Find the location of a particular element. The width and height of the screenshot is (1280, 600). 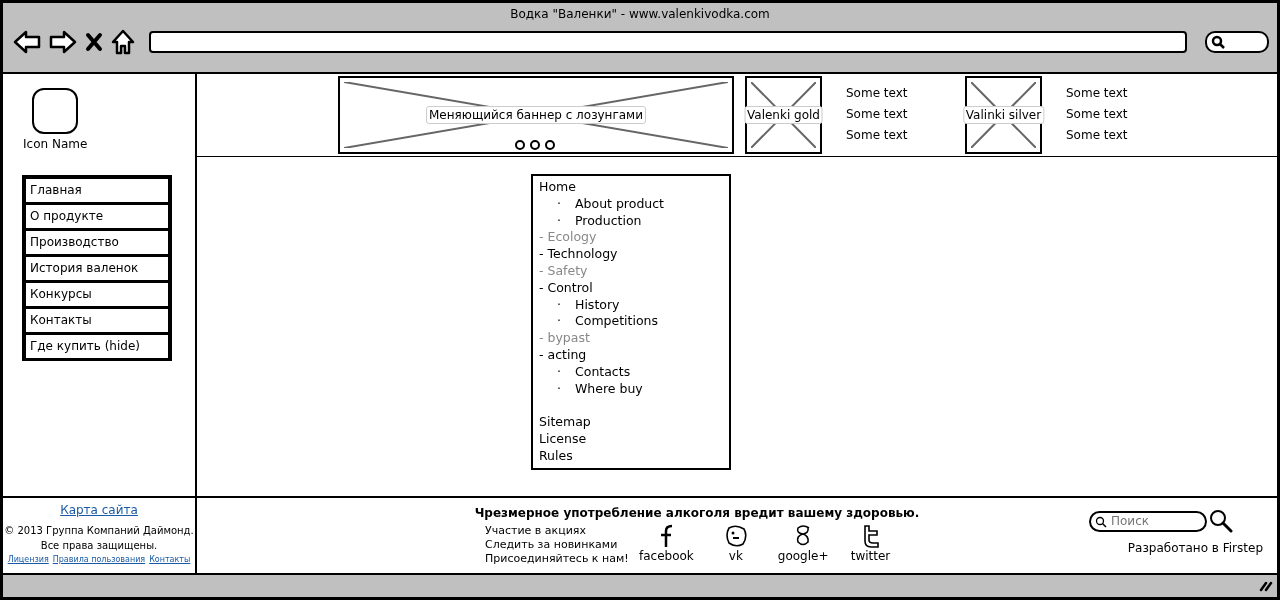

sitemap-link: Competitions is located at coordinates (616, 322).